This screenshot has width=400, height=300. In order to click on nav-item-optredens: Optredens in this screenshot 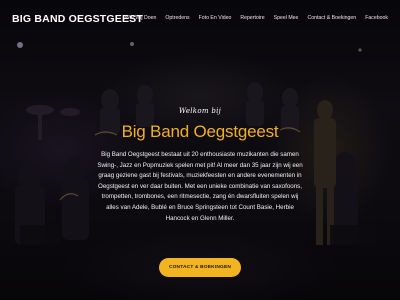, I will do `click(177, 18)`.